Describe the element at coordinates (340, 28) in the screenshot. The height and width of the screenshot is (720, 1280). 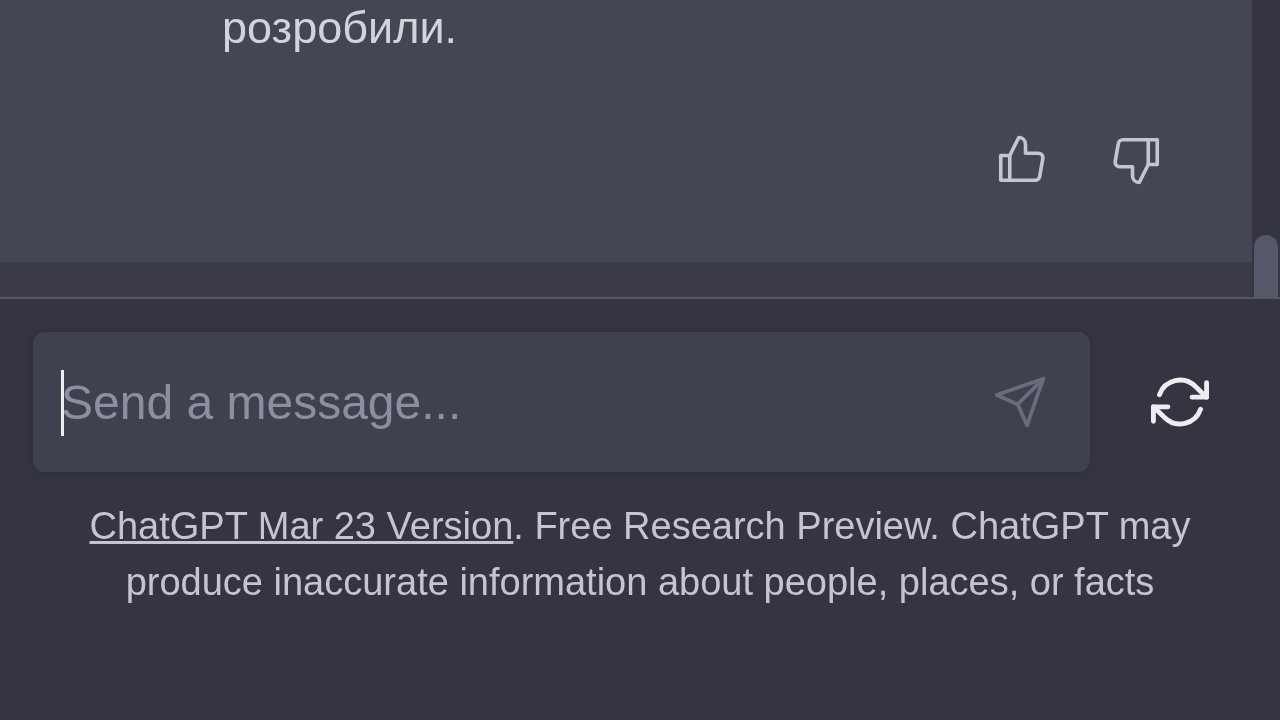
I see `message-text: розробили.` at that location.